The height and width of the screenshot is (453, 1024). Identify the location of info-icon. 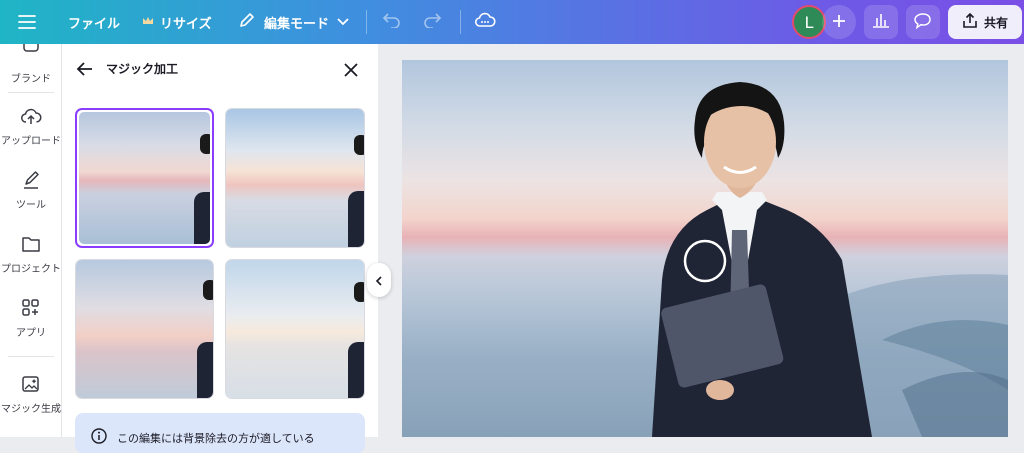
(99, 438).